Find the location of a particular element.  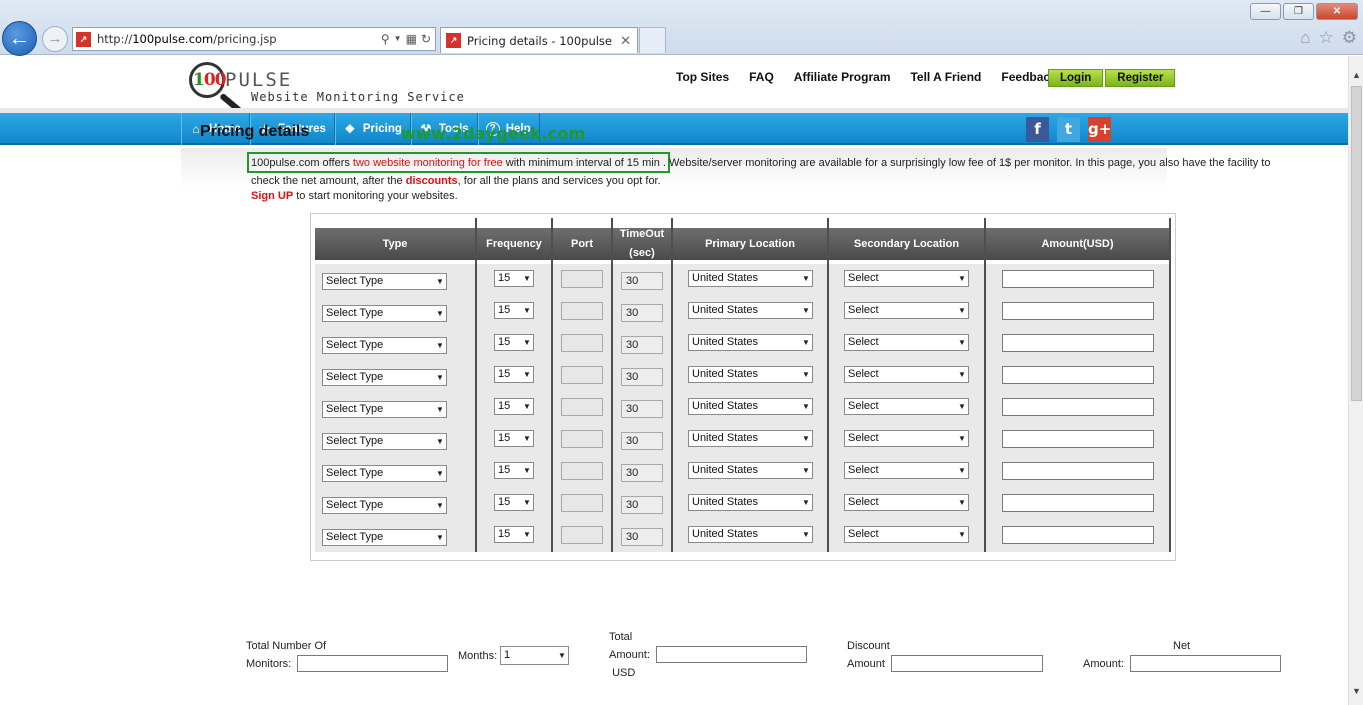

scroll-up-icon: ▲ is located at coordinates (1356, 75).